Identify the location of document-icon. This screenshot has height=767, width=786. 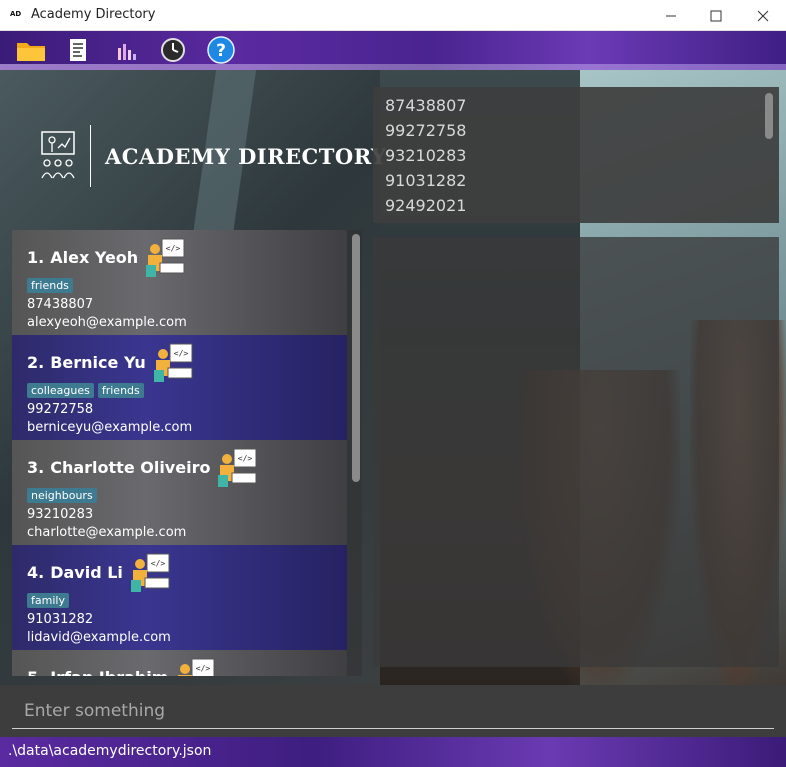
(78, 50).